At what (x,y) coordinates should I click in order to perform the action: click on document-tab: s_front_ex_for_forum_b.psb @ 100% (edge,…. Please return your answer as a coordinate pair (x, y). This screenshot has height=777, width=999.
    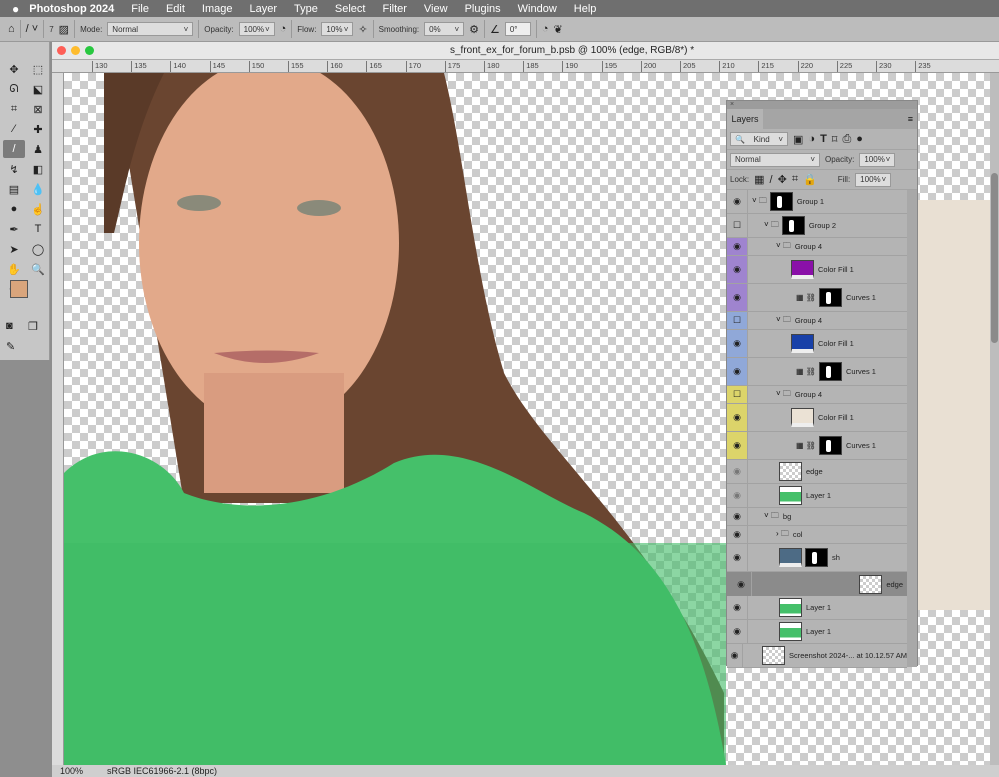
    Looking at the image, I should click on (525, 51).